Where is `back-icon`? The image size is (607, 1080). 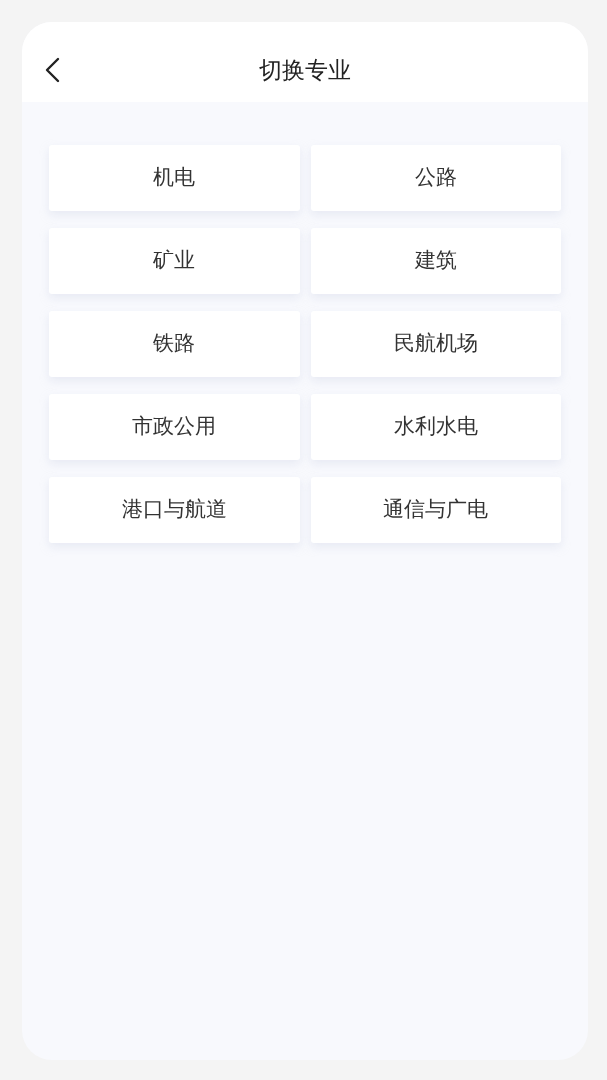 back-icon is located at coordinates (52, 70).